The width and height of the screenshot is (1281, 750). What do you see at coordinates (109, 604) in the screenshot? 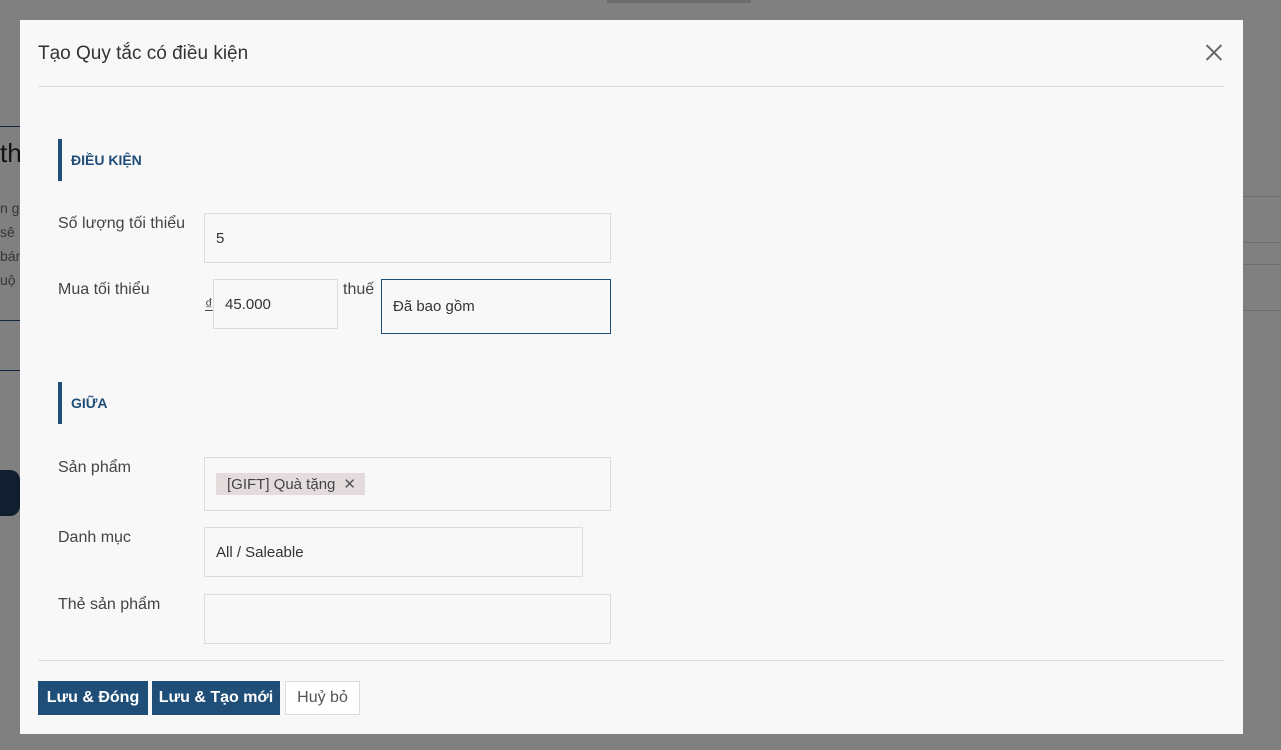
I see `product-tags-label: Thẻ sản phẩm` at bounding box center [109, 604].